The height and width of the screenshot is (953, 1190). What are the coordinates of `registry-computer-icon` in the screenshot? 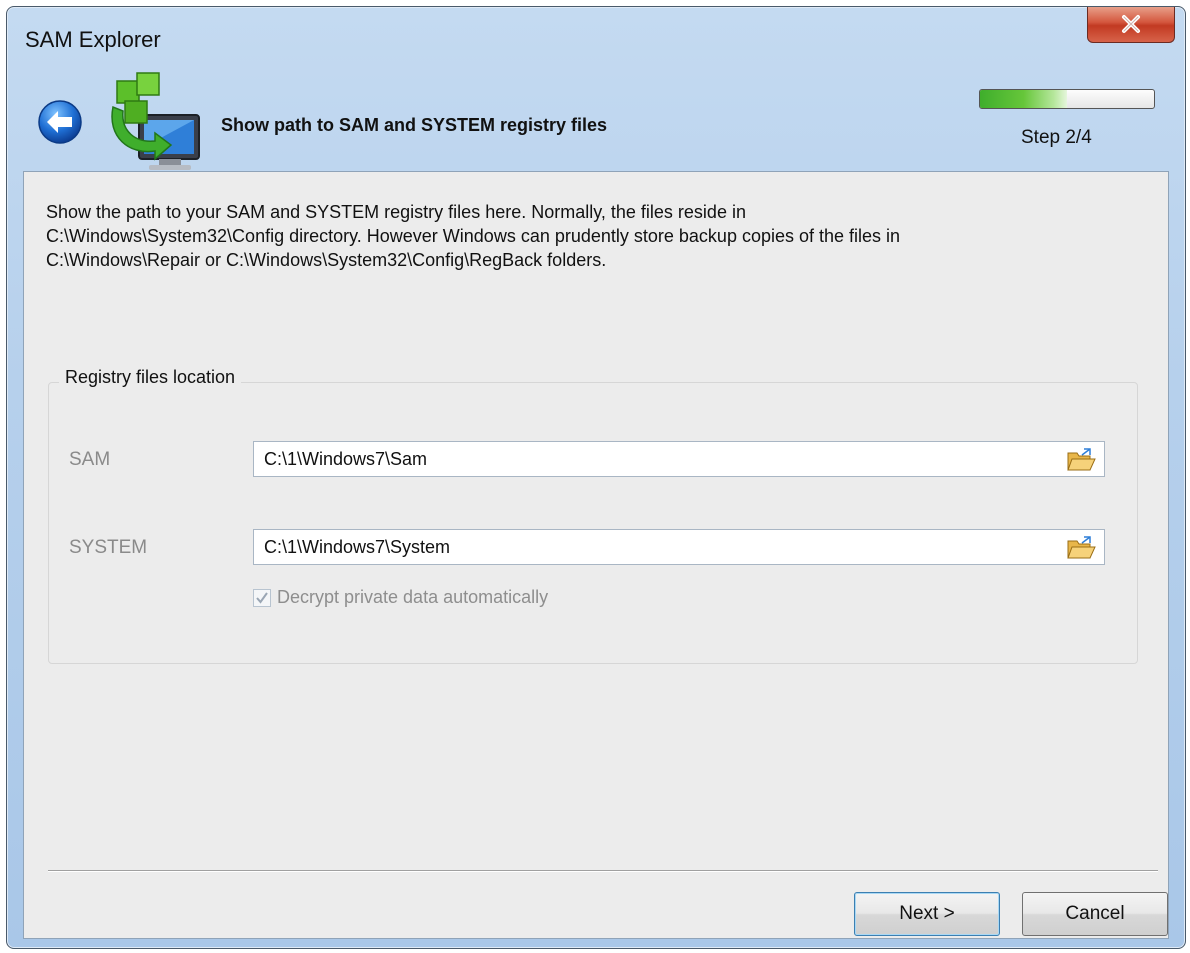 It's located at (154, 122).